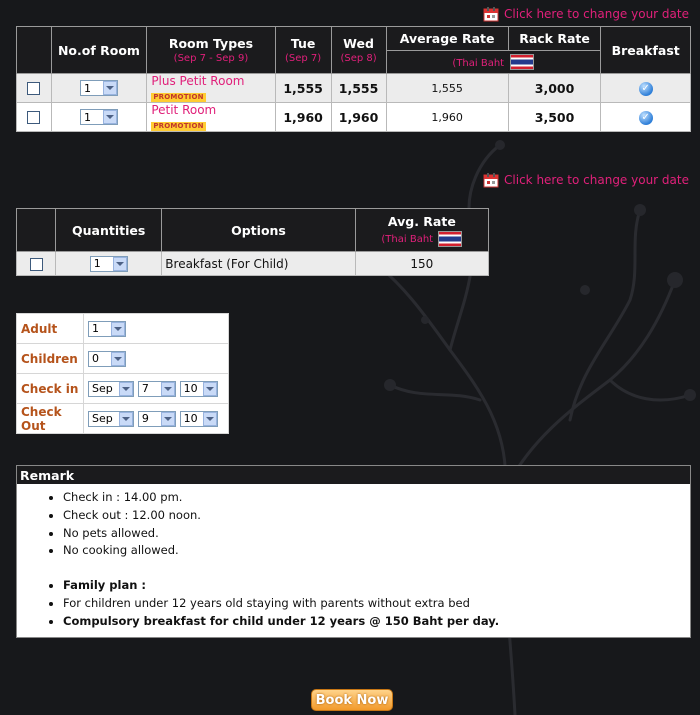 The width and height of the screenshot is (700, 715). What do you see at coordinates (376, 568) in the screenshot?
I see `remark-spacer` at bounding box center [376, 568].